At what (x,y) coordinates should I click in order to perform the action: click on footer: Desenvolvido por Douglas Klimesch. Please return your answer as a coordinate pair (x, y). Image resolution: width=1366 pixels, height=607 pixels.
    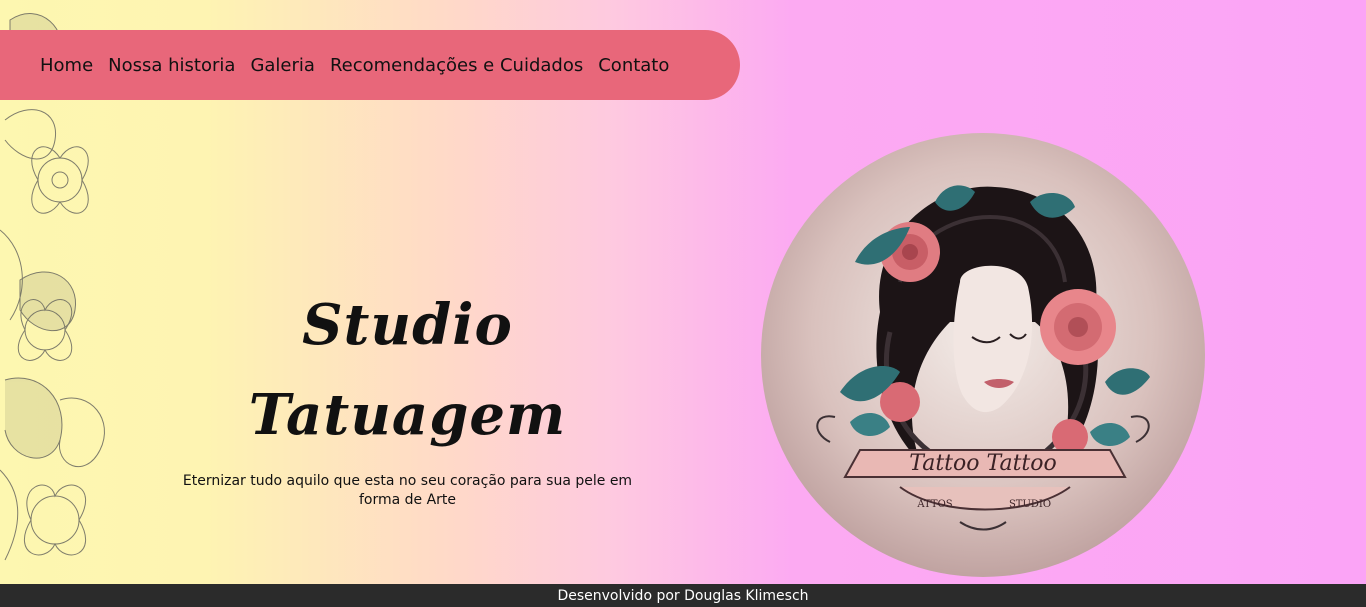
    Looking at the image, I should click on (683, 595).